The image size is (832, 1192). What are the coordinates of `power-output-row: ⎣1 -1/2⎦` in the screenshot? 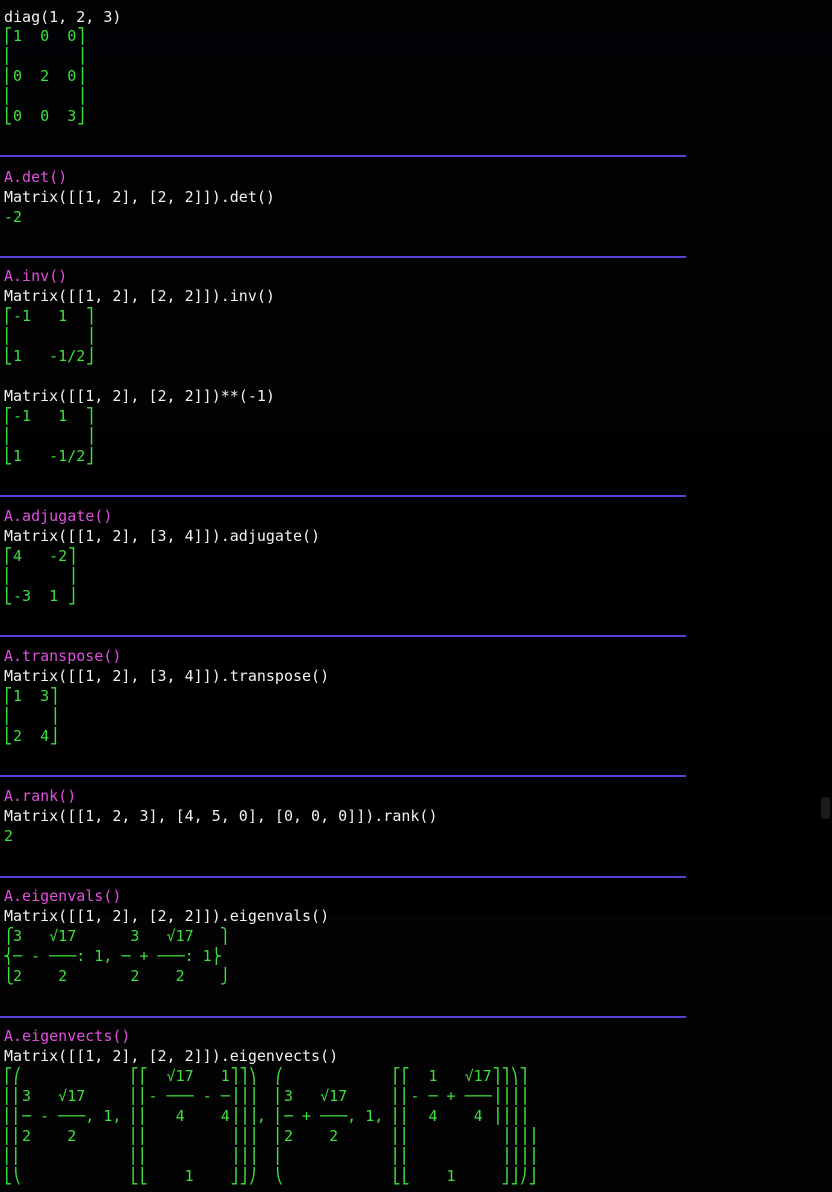 It's located at (49, 456).